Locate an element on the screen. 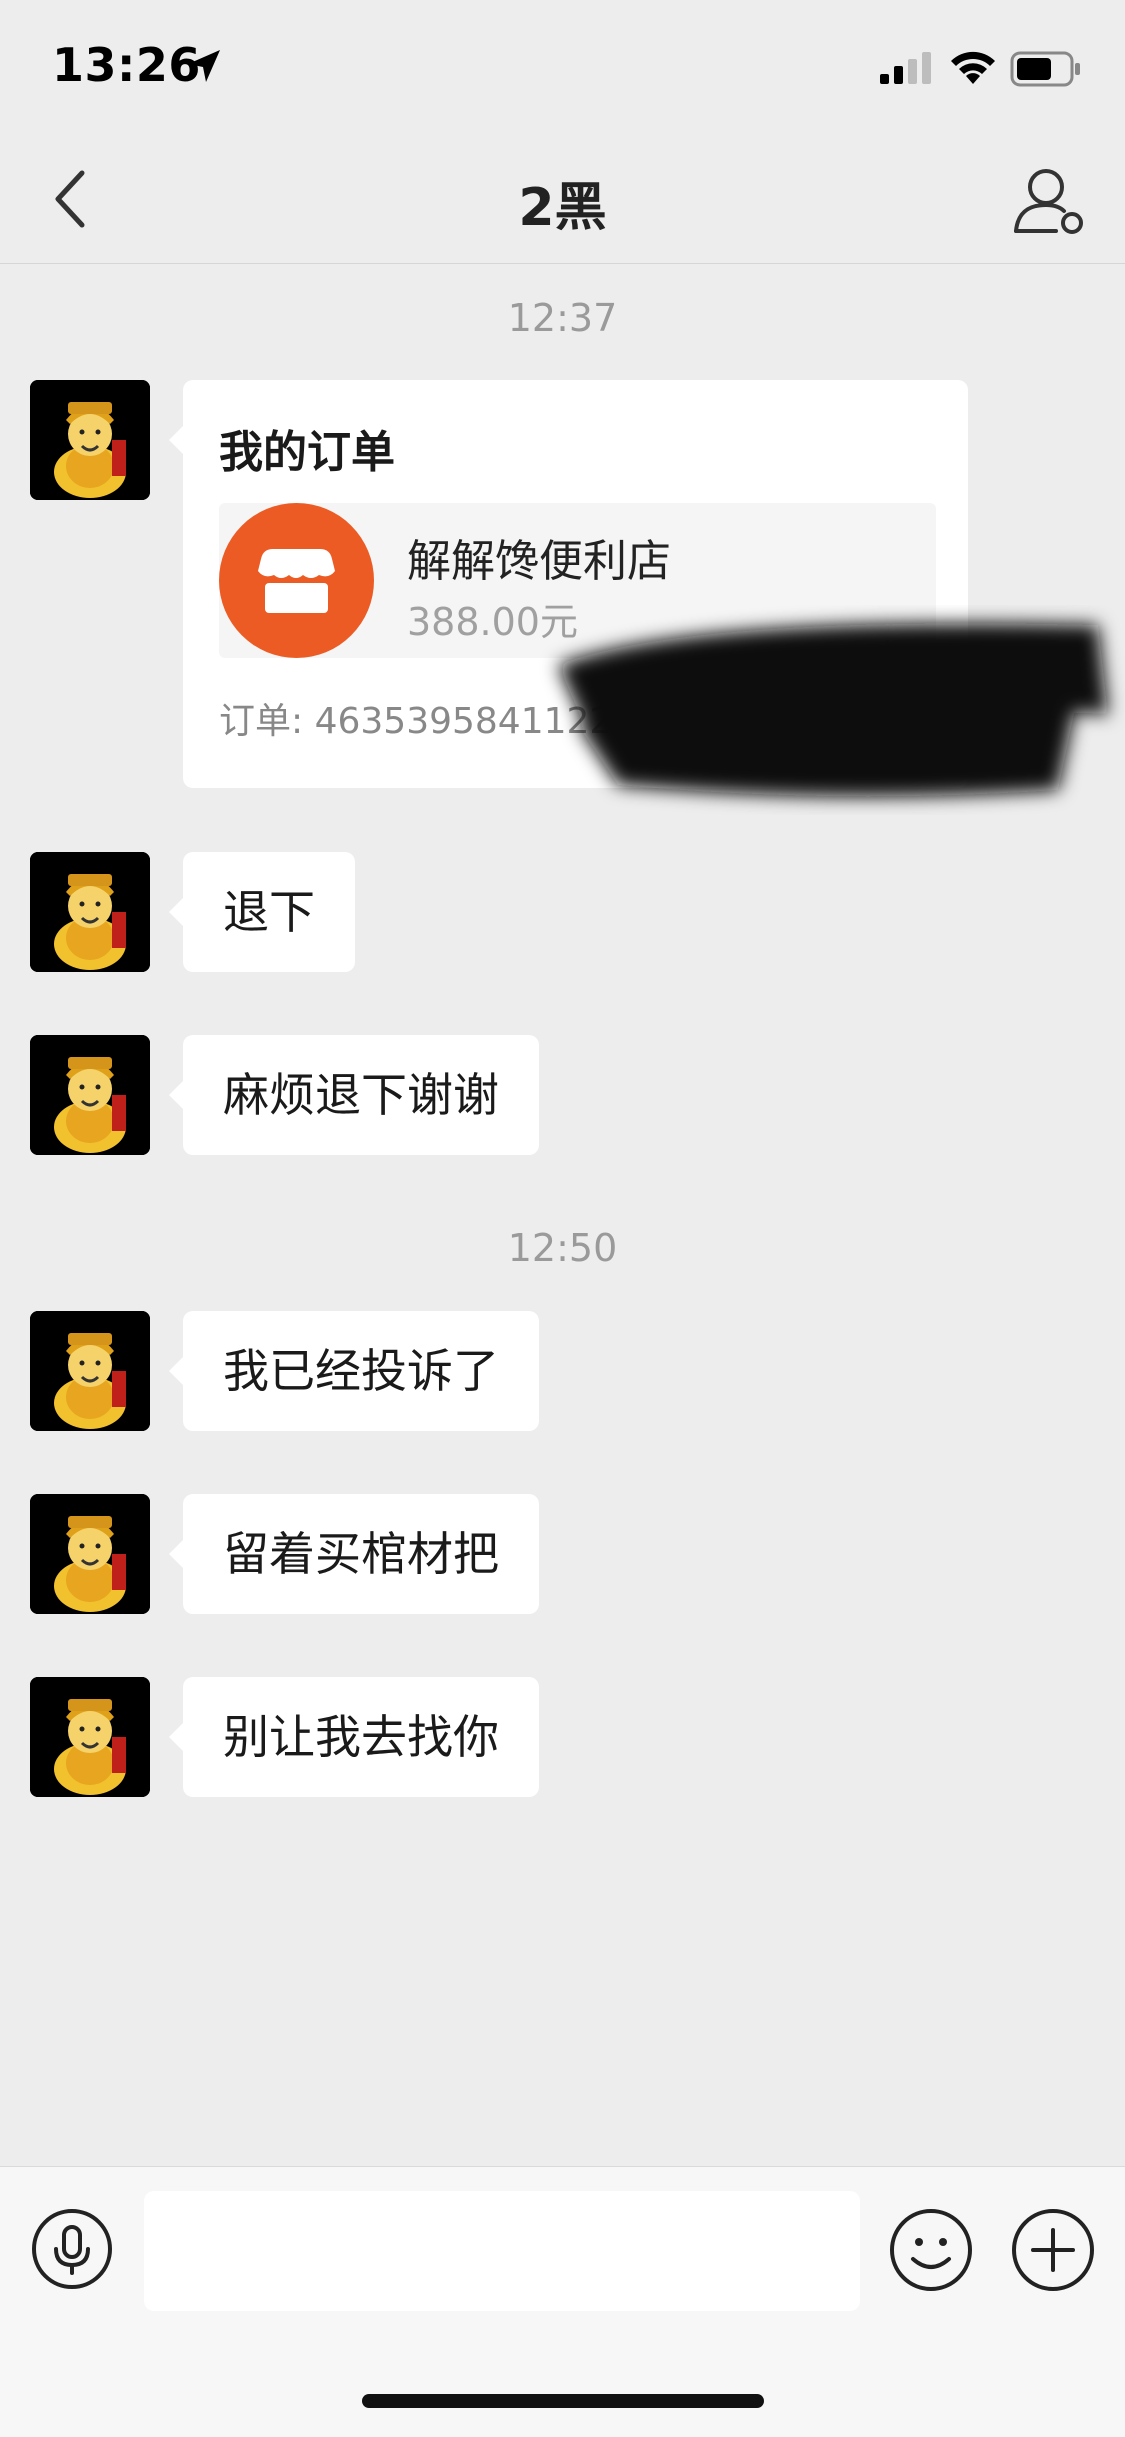 This screenshot has width=1125, height=2437. location-arrow-icon is located at coordinates (204, 66).